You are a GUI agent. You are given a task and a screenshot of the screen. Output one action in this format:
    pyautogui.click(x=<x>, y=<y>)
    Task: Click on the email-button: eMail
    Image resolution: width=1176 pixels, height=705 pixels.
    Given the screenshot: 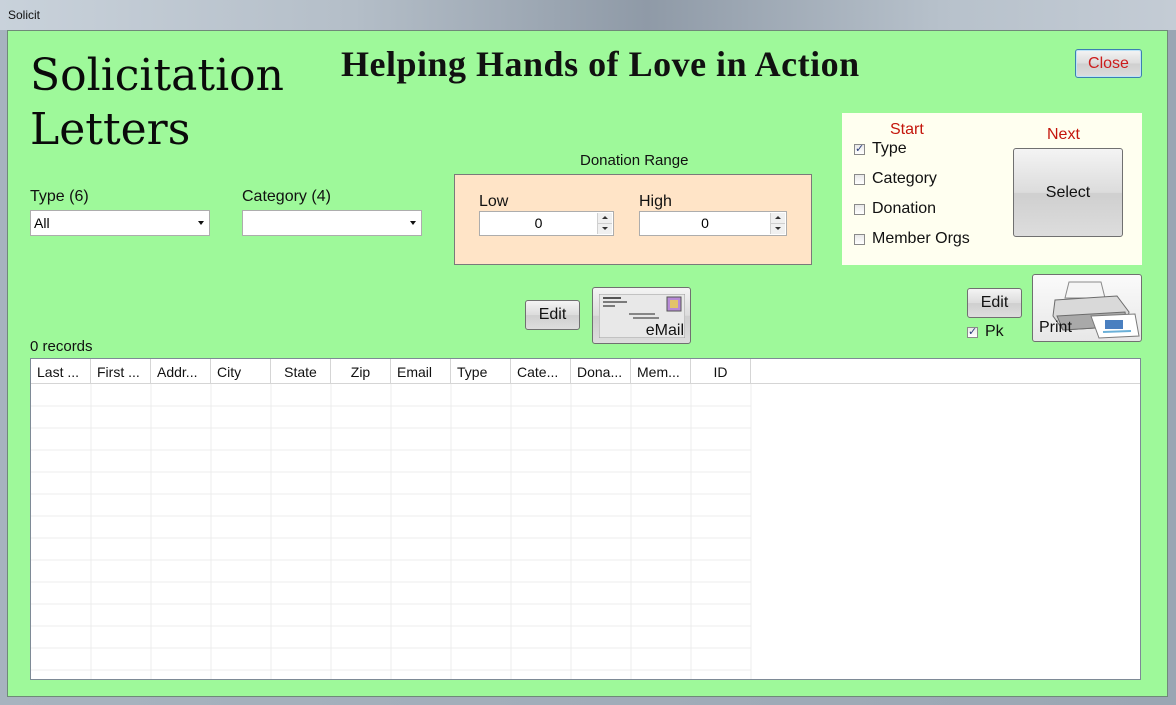 What is the action you would take?
    pyautogui.click(x=641, y=315)
    